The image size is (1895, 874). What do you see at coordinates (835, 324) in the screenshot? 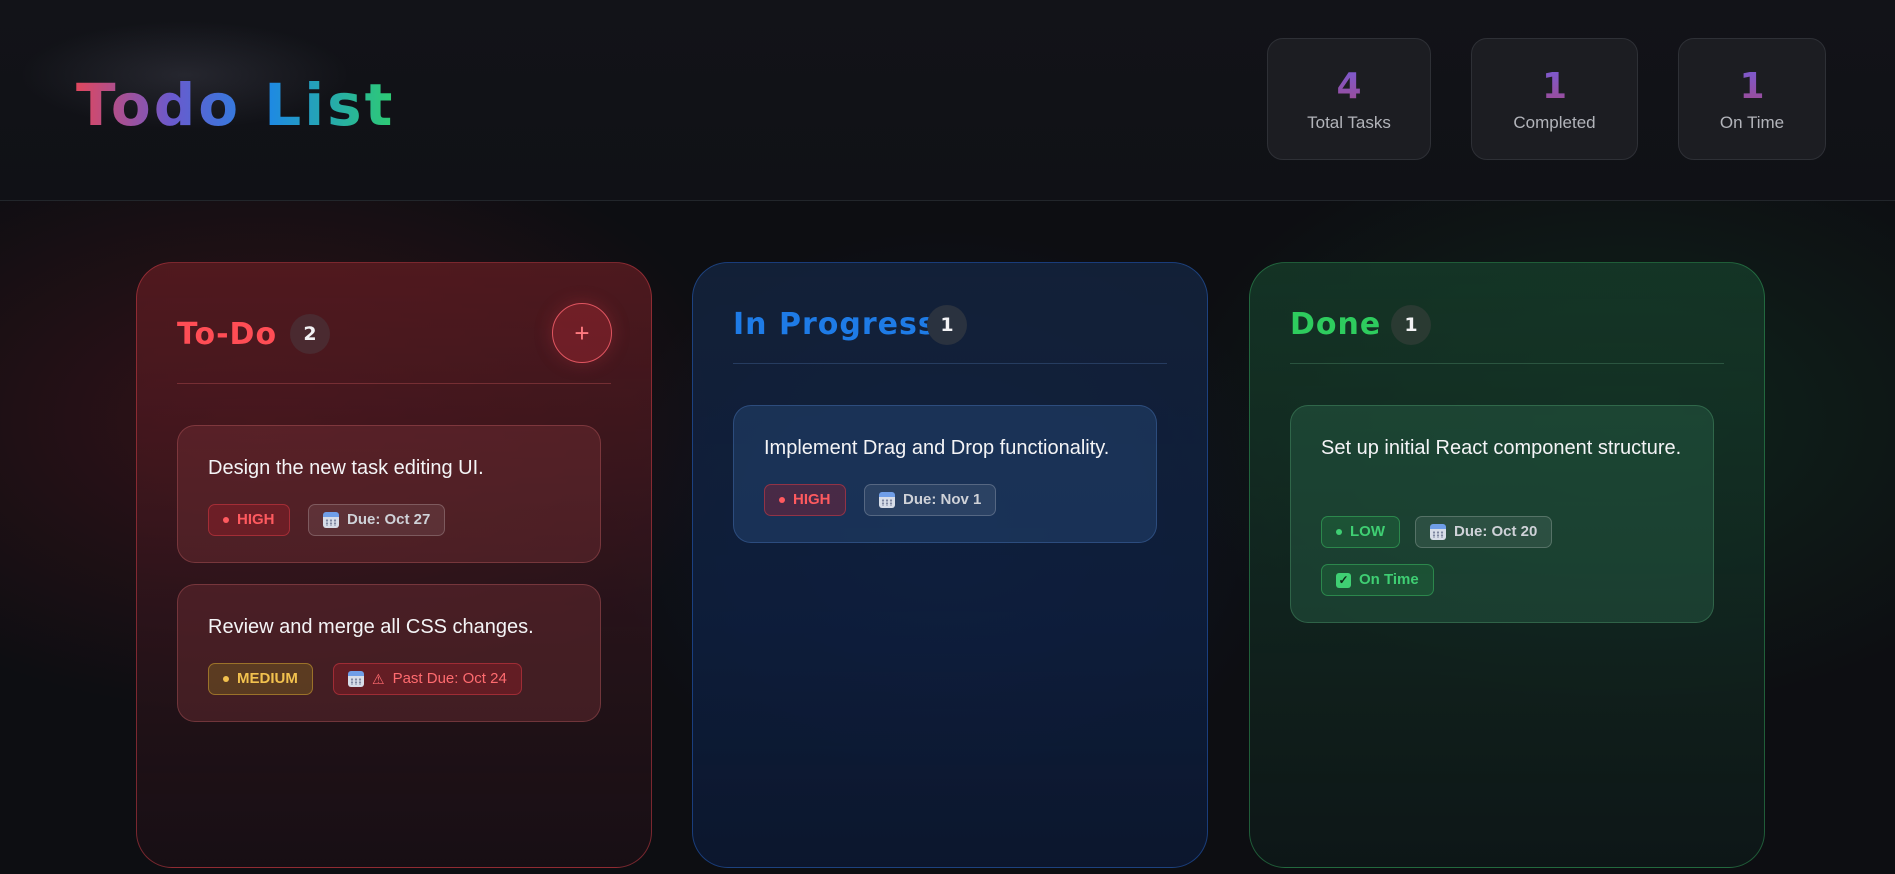
I see `column-title: In Progress` at bounding box center [835, 324].